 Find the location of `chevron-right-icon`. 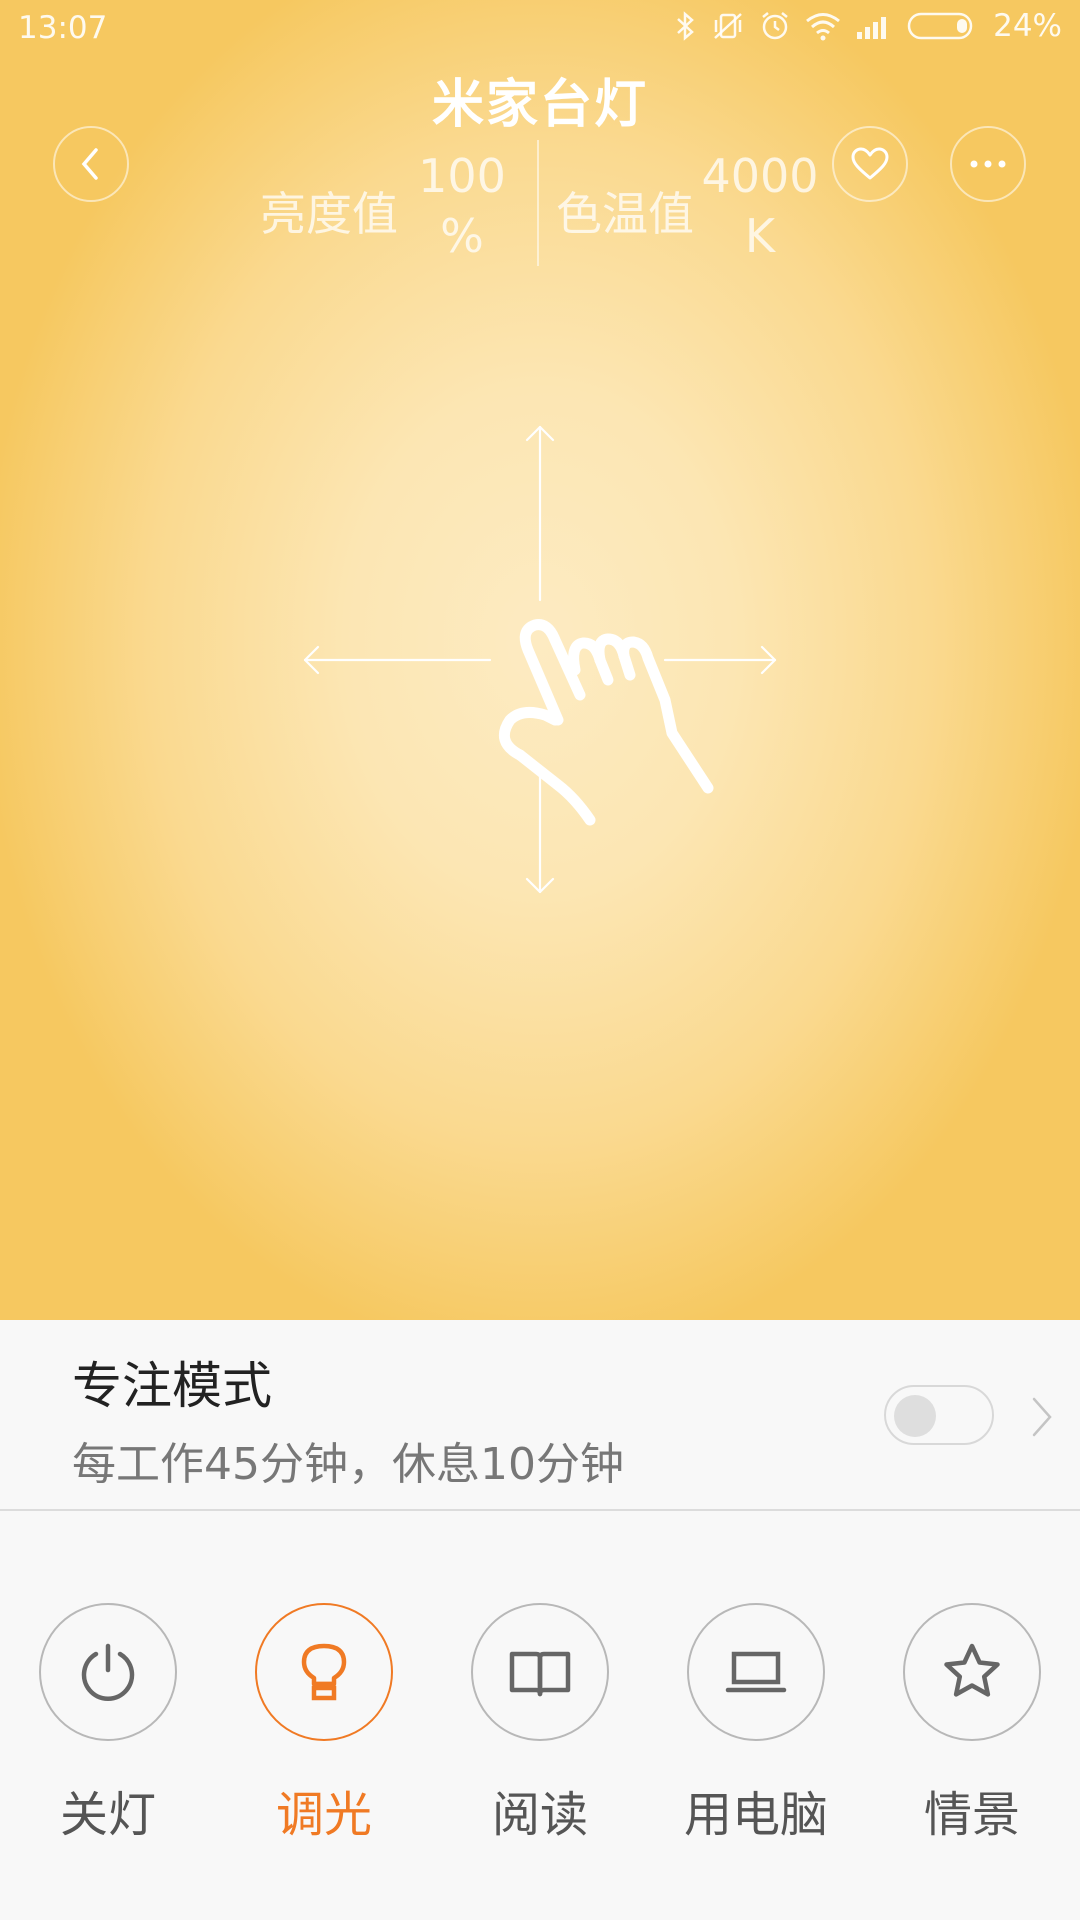

chevron-right-icon is located at coordinates (1042, 1417).